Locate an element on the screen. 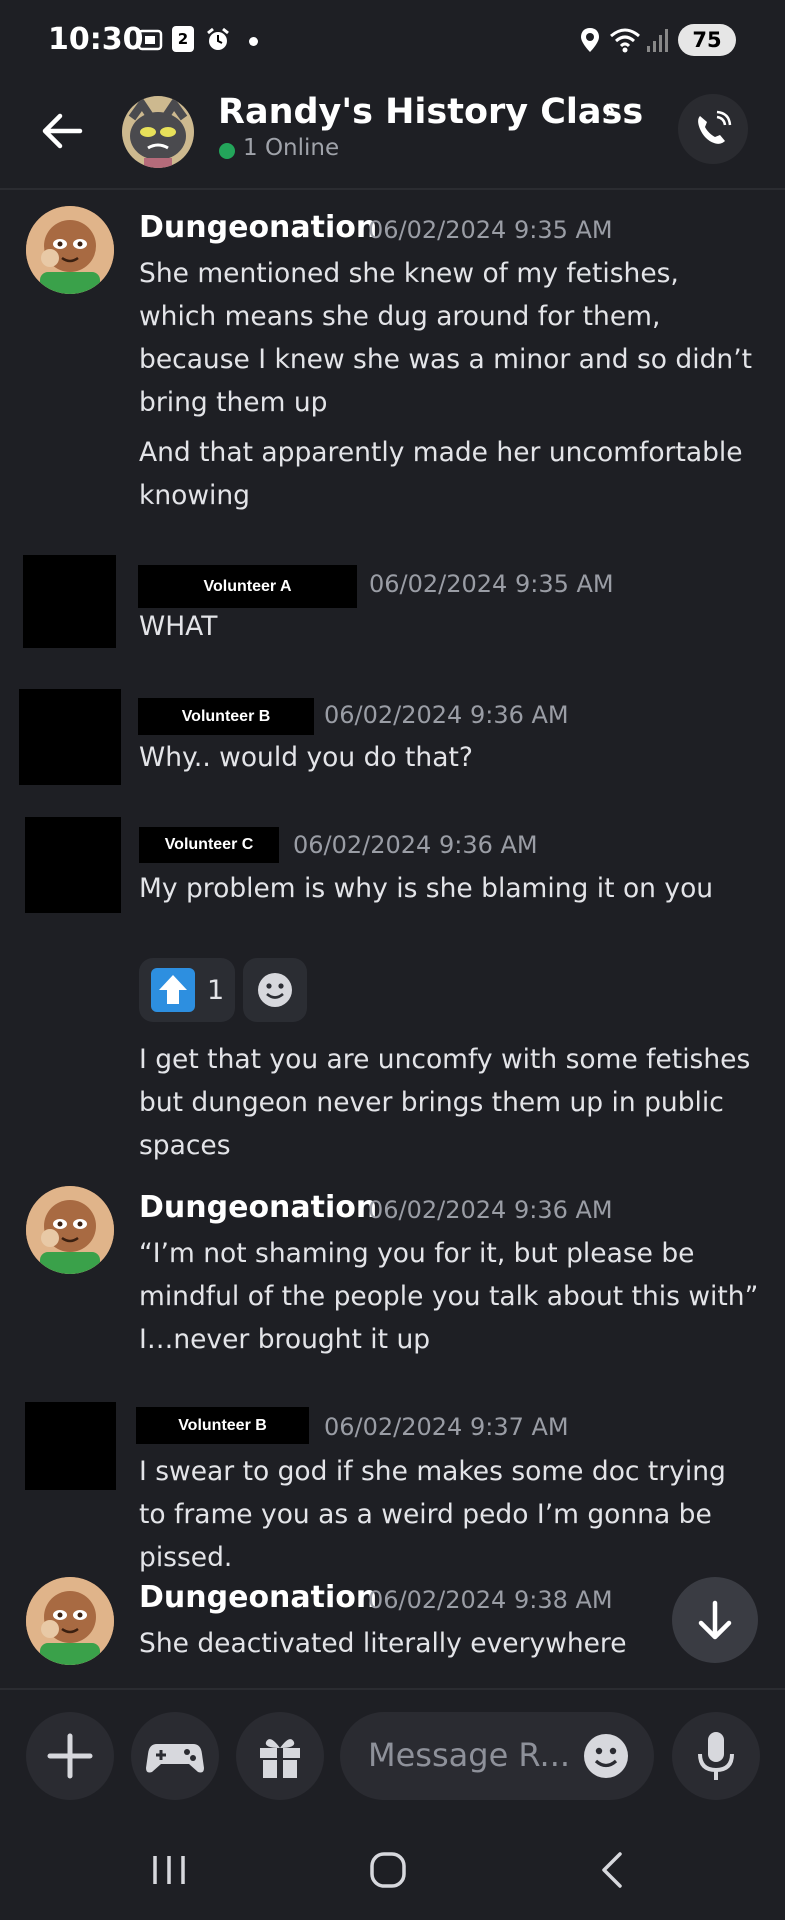 The height and width of the screenshot is (1920, 785). gift-icon is located at coordinates (280, 1758).